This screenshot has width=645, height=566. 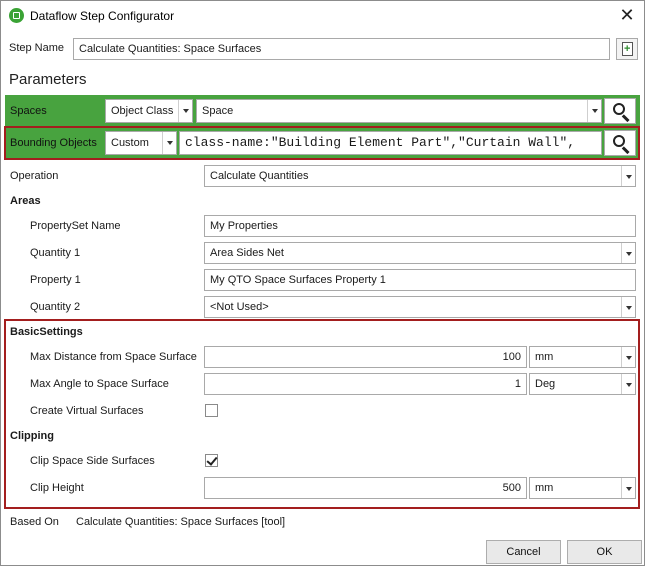 What do you see at coordinates (420, 307) in the screenshot?
I see `quantity-2-select: <Not Used>` at bounding box center [420, 307].